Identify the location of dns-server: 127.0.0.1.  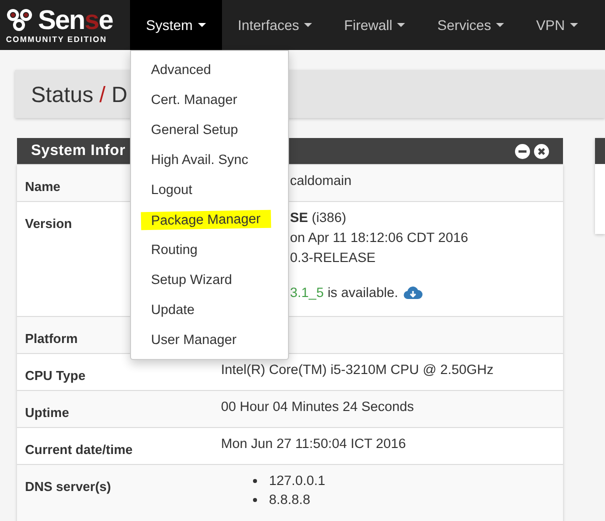
(297, 481).